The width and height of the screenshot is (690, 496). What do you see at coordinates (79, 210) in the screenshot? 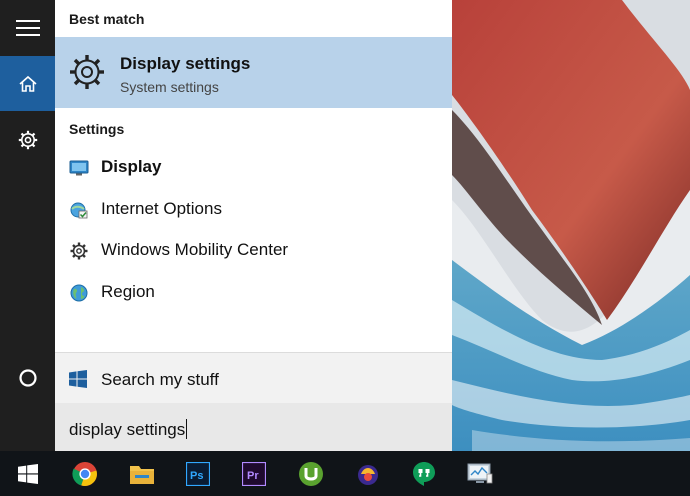
I see `internet-options-icon` at bounding box center [79, 210].